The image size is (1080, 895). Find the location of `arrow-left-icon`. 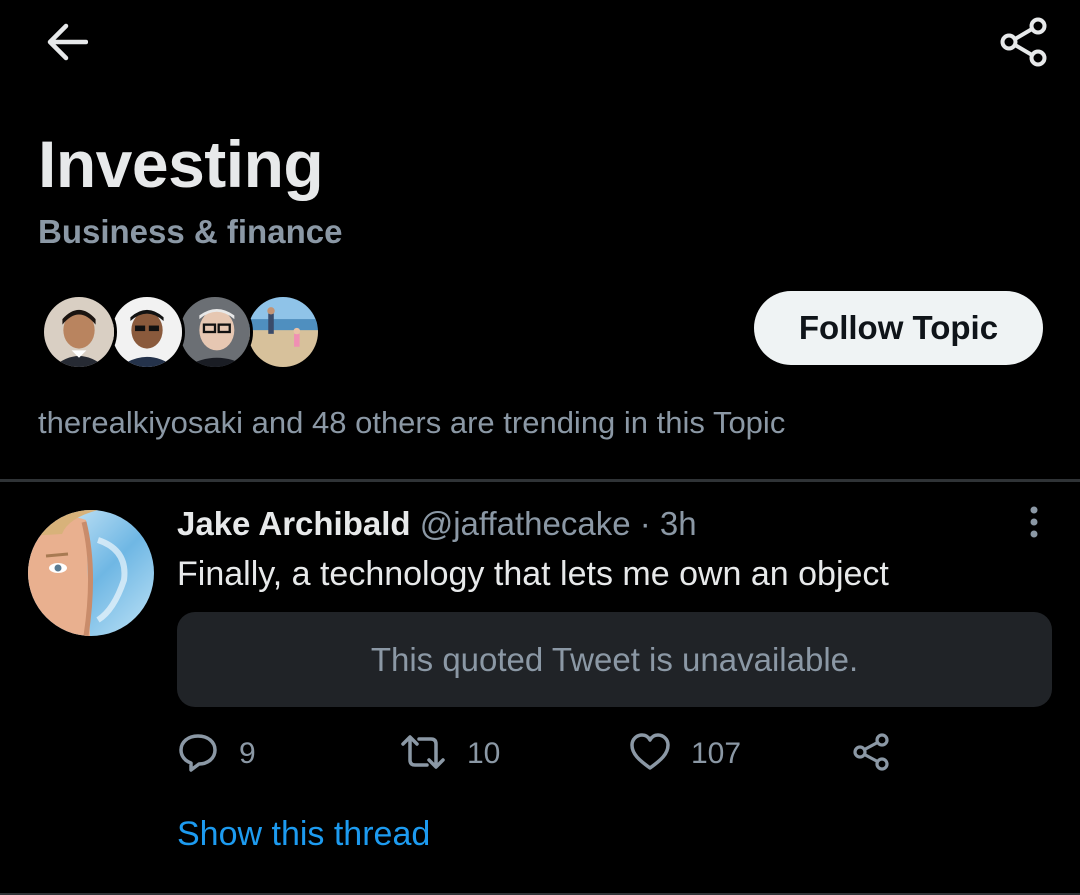

arrow-left-icon is located at coordinates (66, 44).